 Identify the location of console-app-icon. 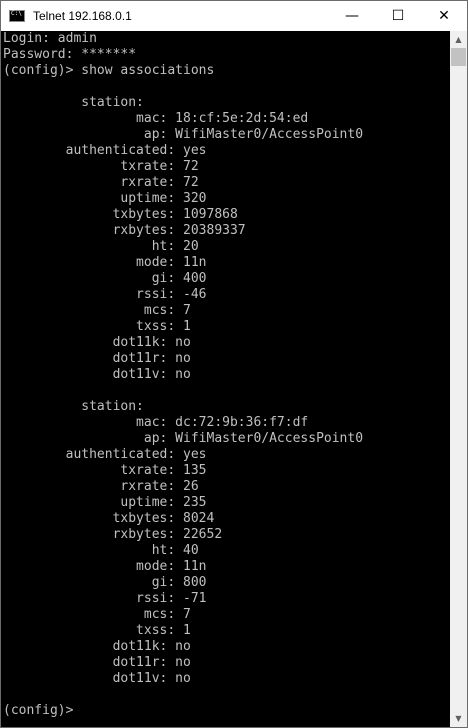
(17, 16).